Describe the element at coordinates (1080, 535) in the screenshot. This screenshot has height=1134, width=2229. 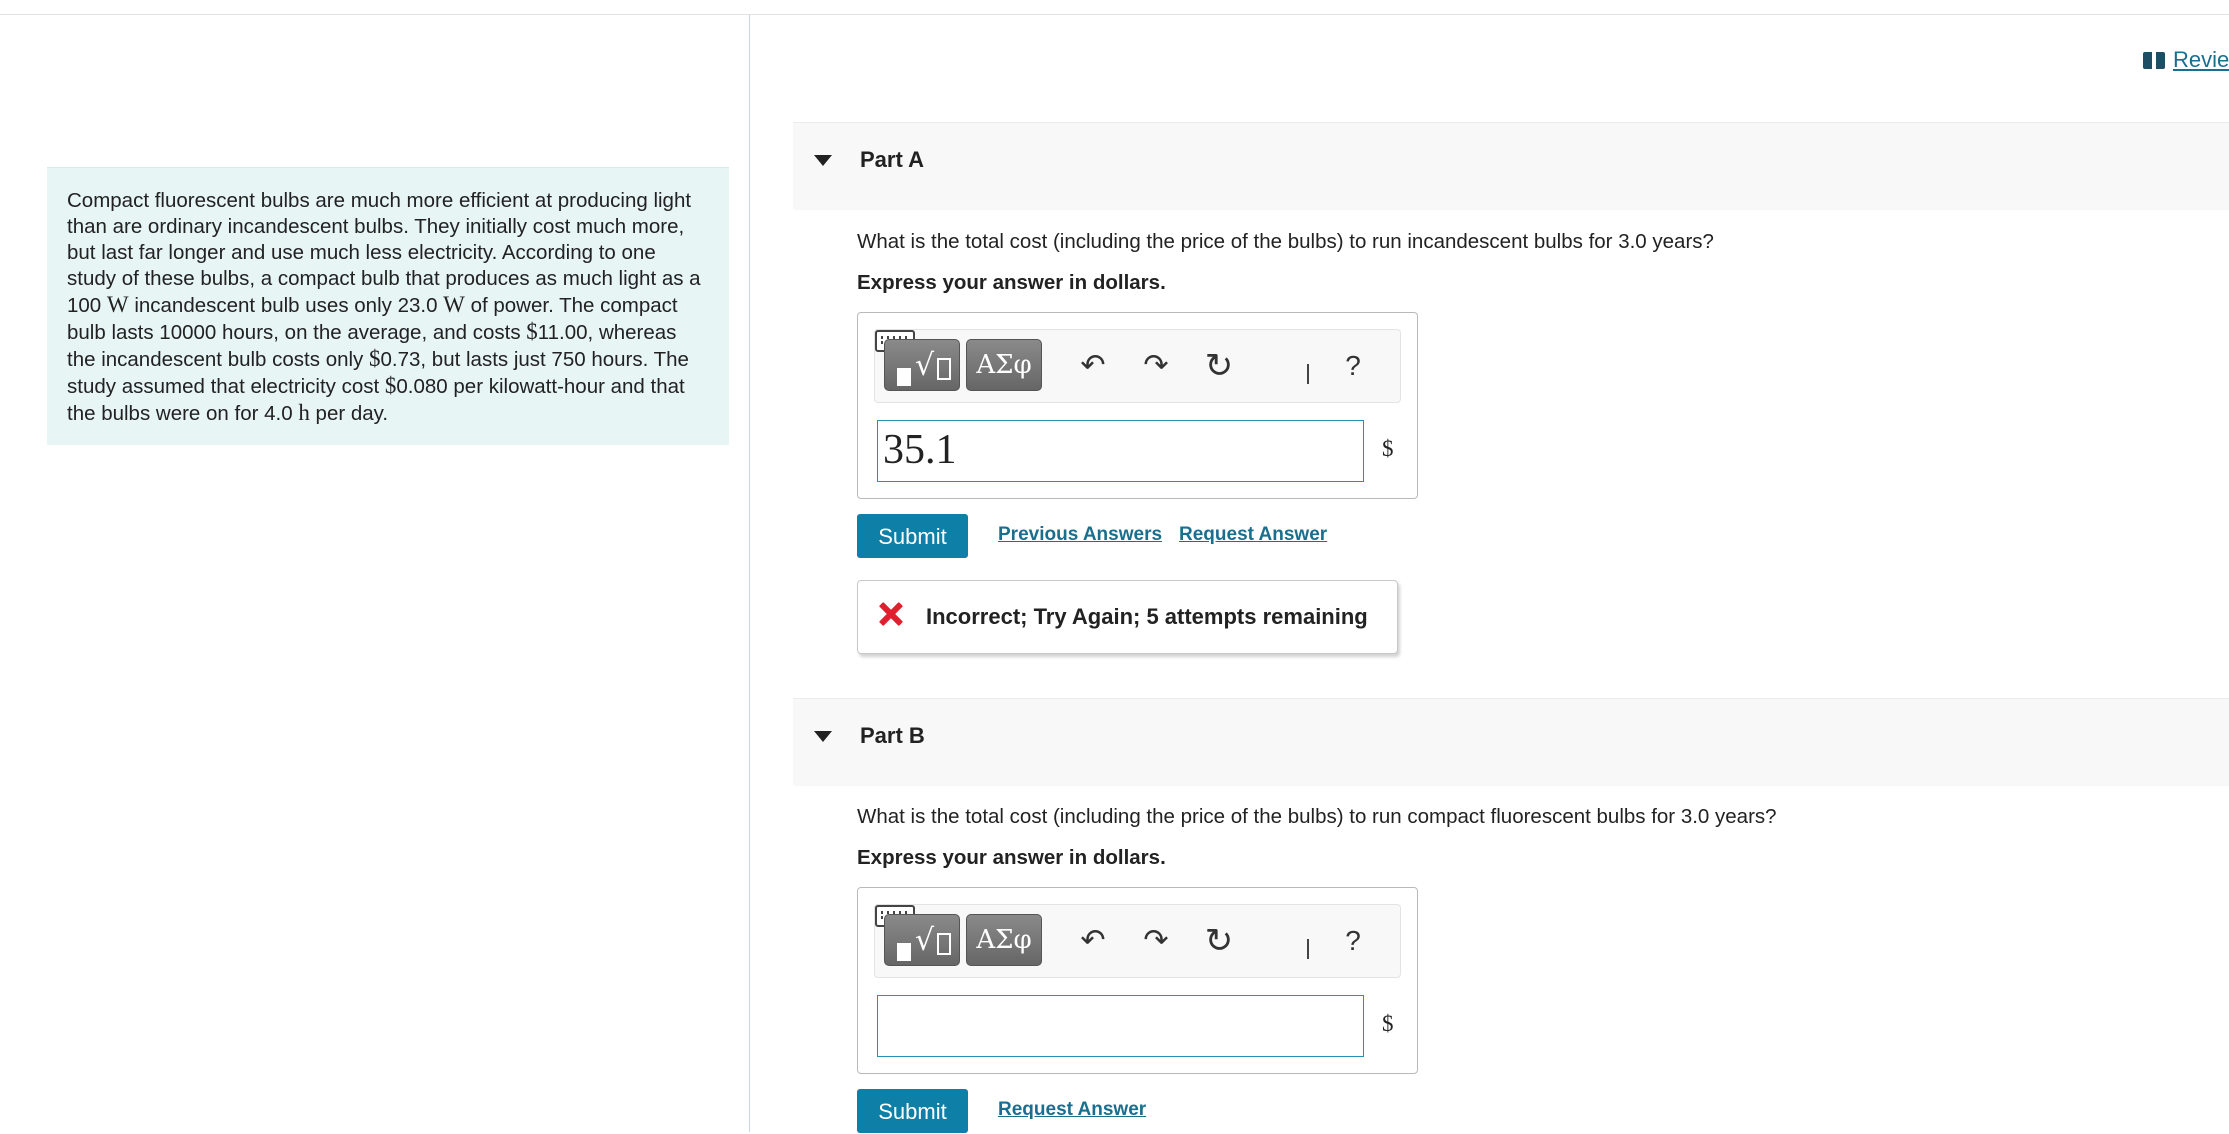
I see `previous-answers-link: Previous Answers` at that location.